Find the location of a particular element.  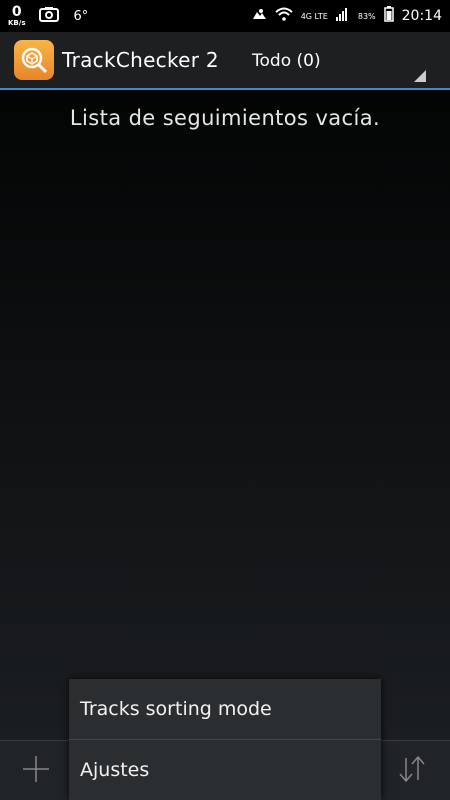

battery-icon is located at coordinates (388, 16).